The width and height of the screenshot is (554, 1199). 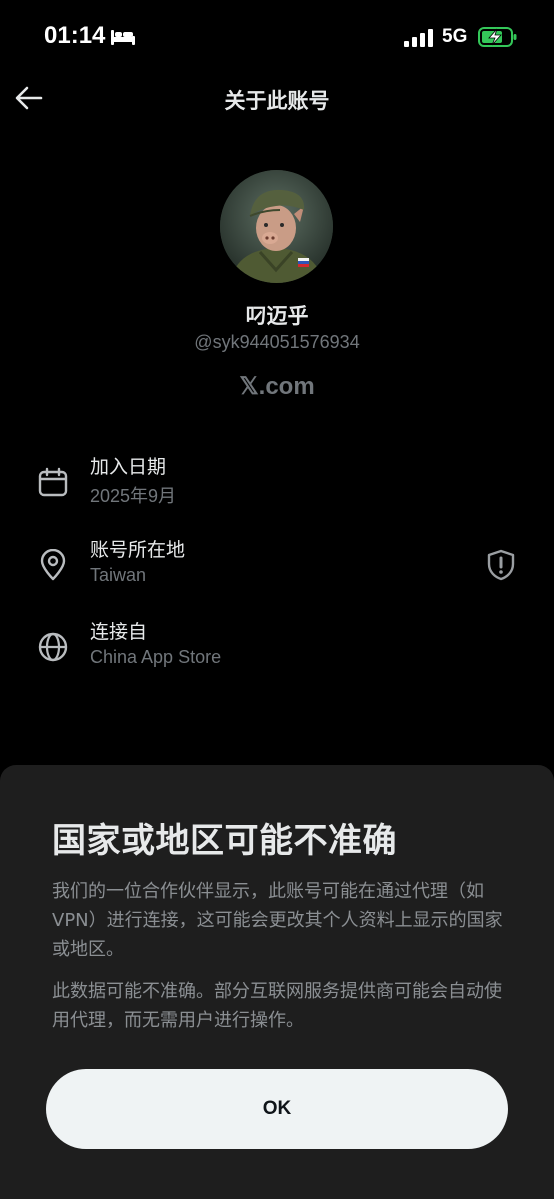 I want to click on info-row-joined: 加入日期 2025年9月, so click(x=277, y=487).